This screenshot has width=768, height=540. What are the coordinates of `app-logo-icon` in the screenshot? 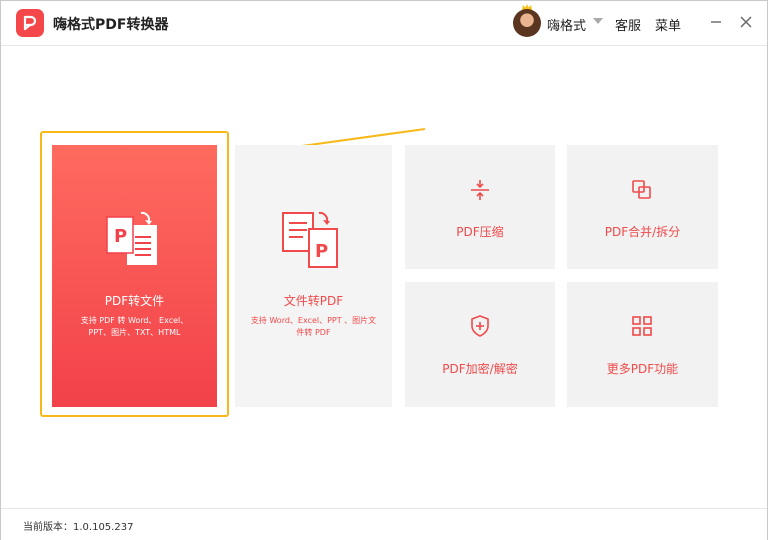 It's located at (30, 23).